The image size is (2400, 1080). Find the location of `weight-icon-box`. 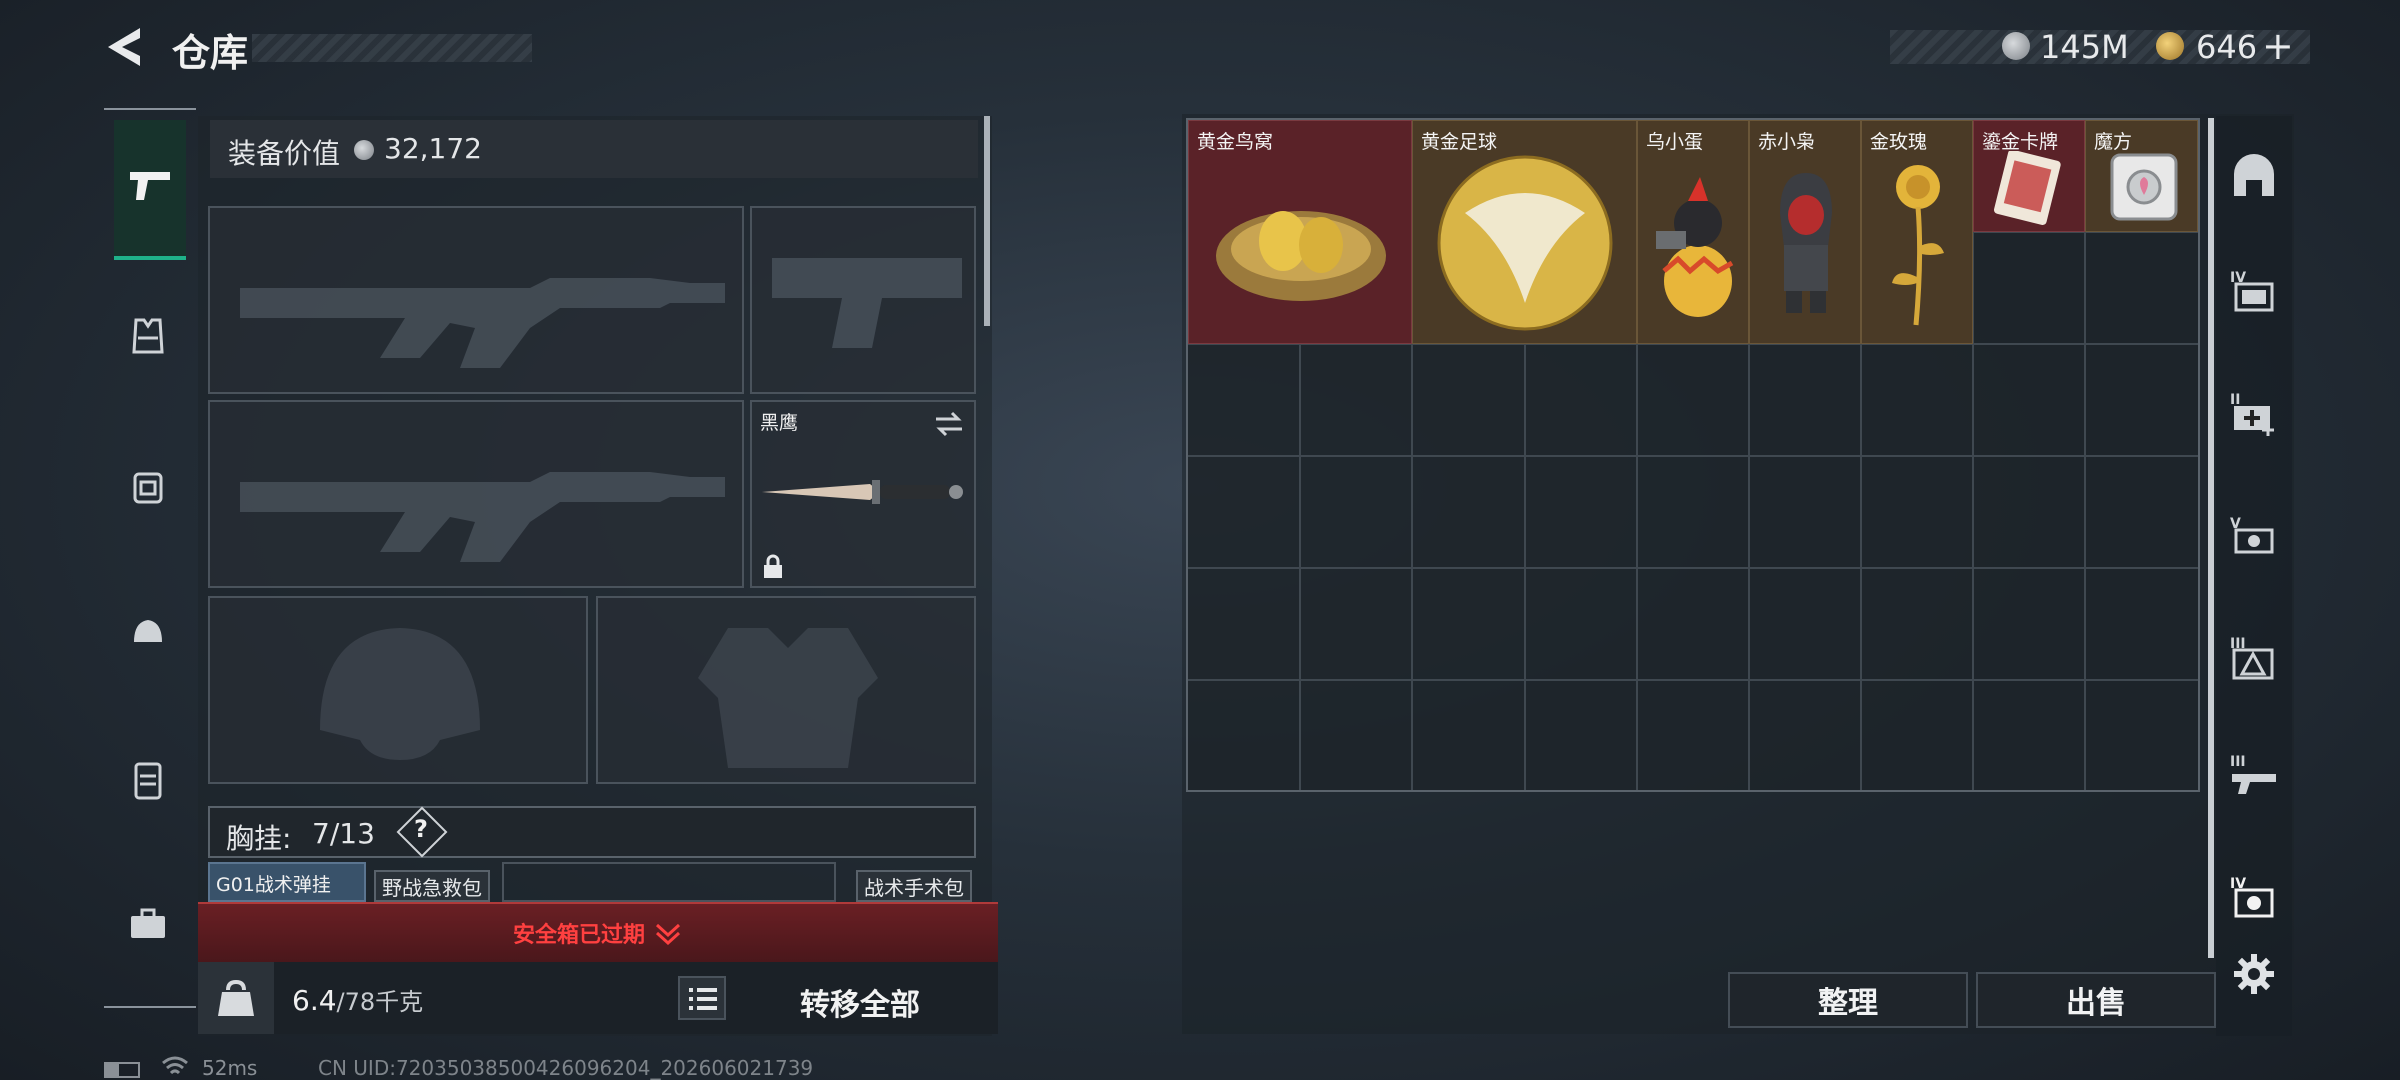

weight-icon-box is located at coordinates (236, 998).